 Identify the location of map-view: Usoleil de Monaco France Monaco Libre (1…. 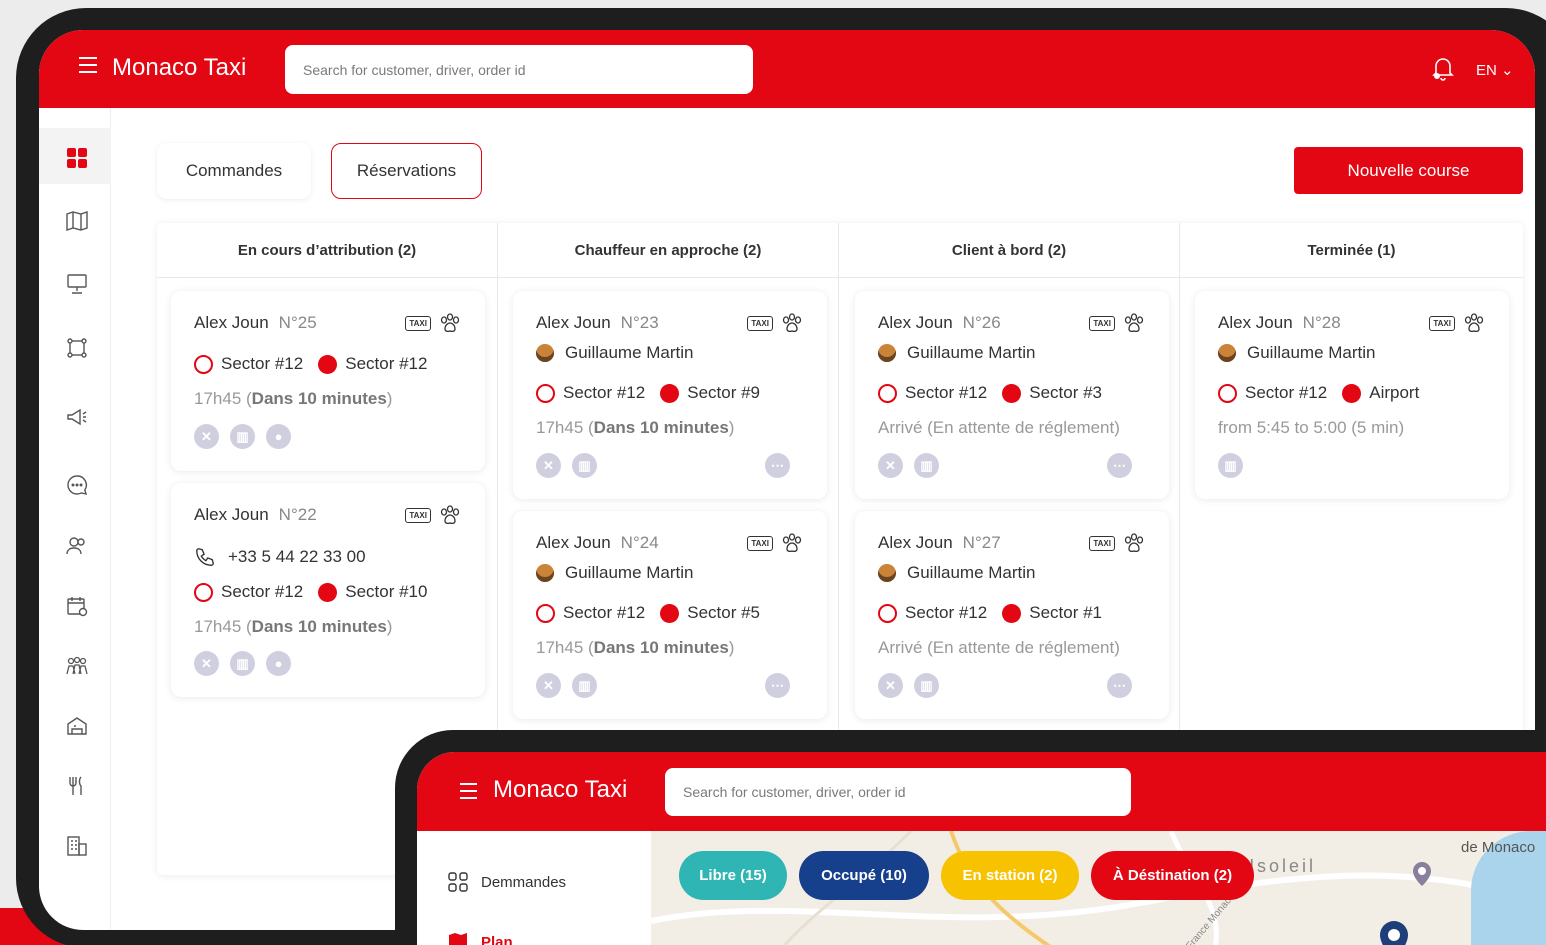
(1098, 888).